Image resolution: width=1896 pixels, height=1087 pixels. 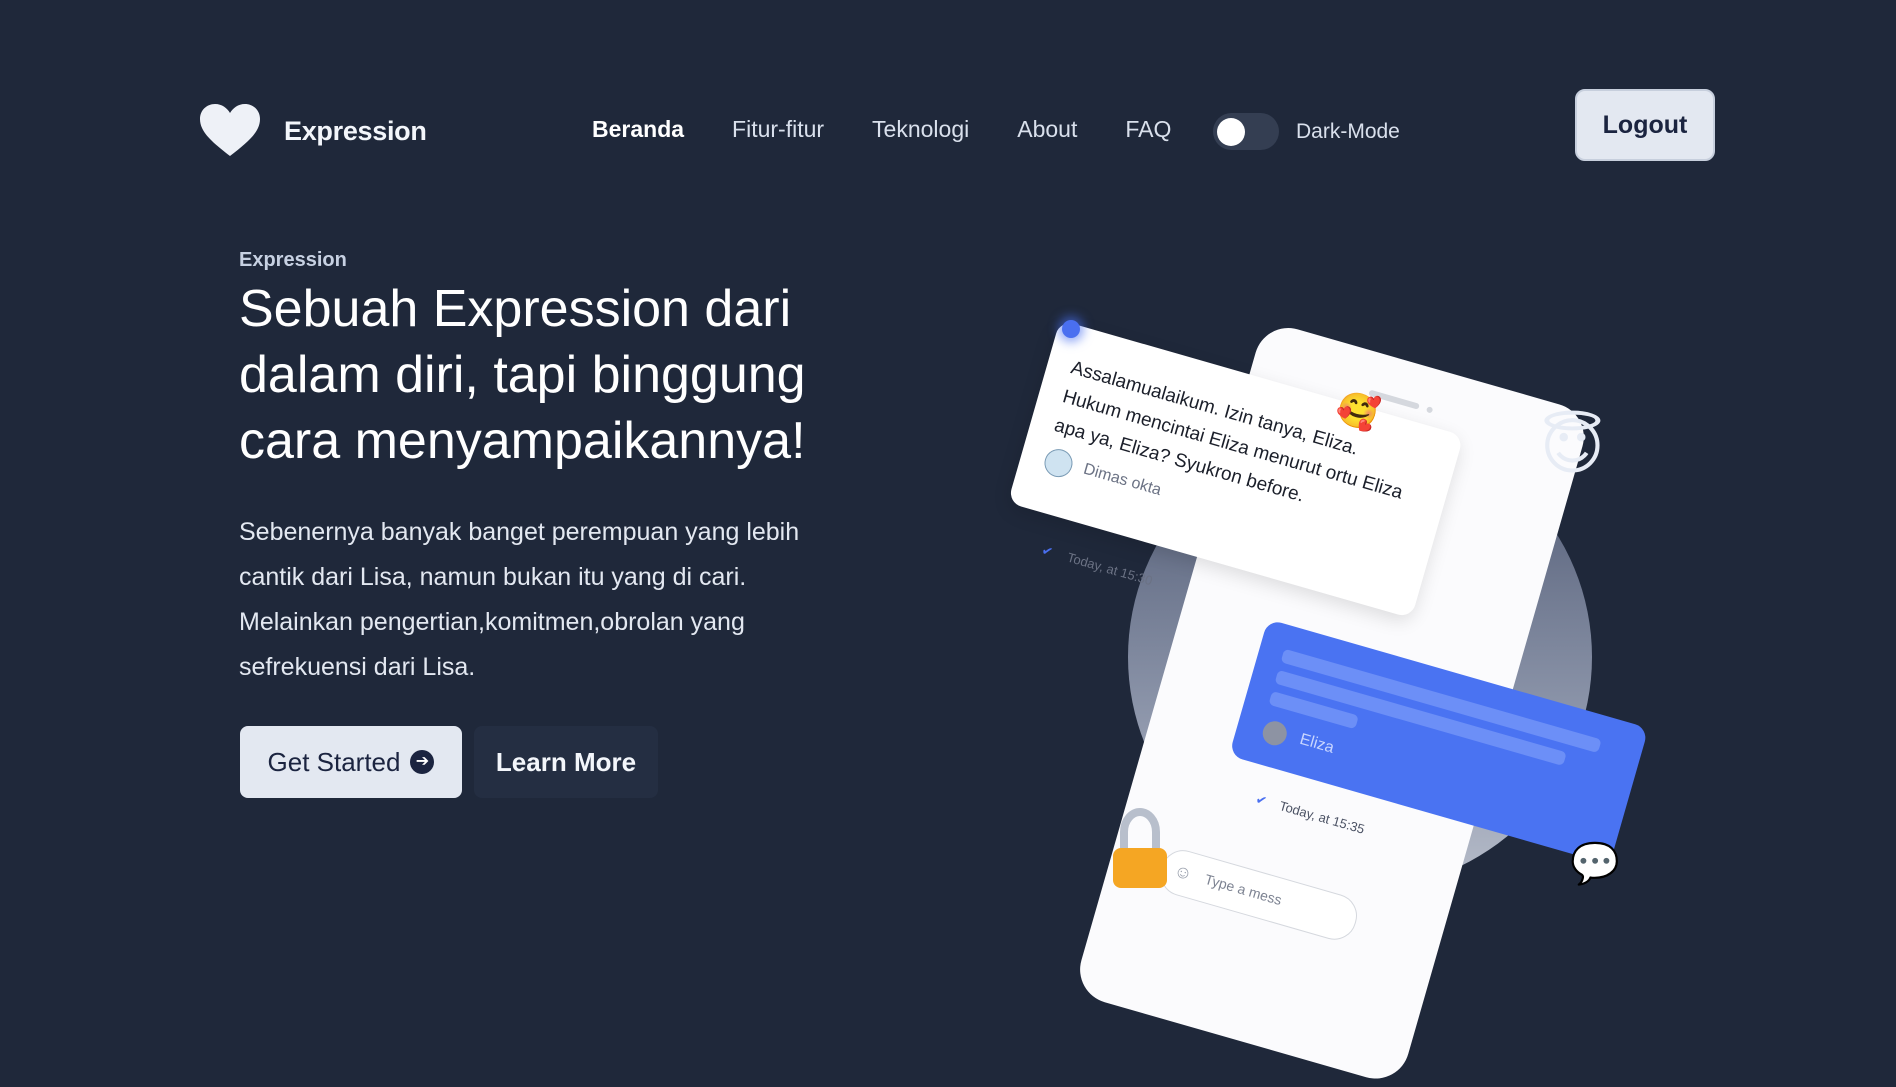 What do you see at coordinates (1110, 569) in the screenshot?
I see `timestamp-text: Today, at 15:30` at bounding box center [1110, 569].